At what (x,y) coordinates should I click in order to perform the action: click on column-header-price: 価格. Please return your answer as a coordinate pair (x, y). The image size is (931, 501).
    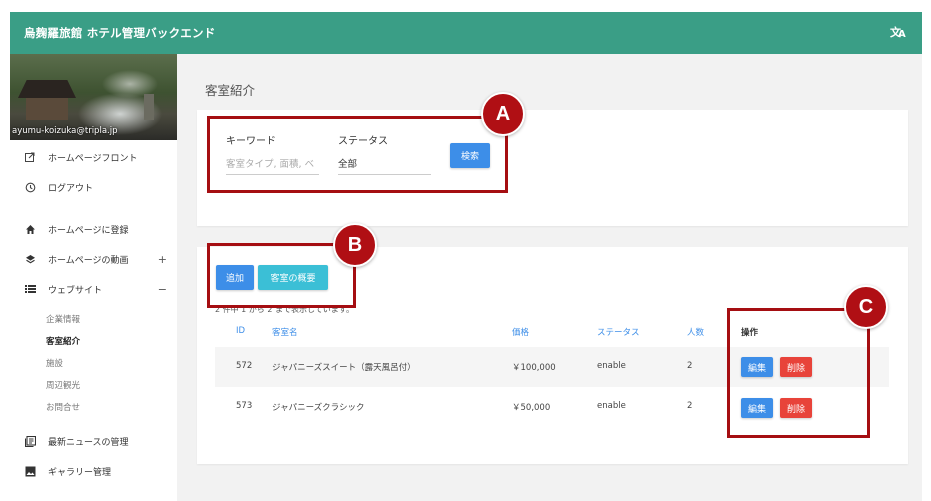
    Looking at the image, I should click on (520, 332).